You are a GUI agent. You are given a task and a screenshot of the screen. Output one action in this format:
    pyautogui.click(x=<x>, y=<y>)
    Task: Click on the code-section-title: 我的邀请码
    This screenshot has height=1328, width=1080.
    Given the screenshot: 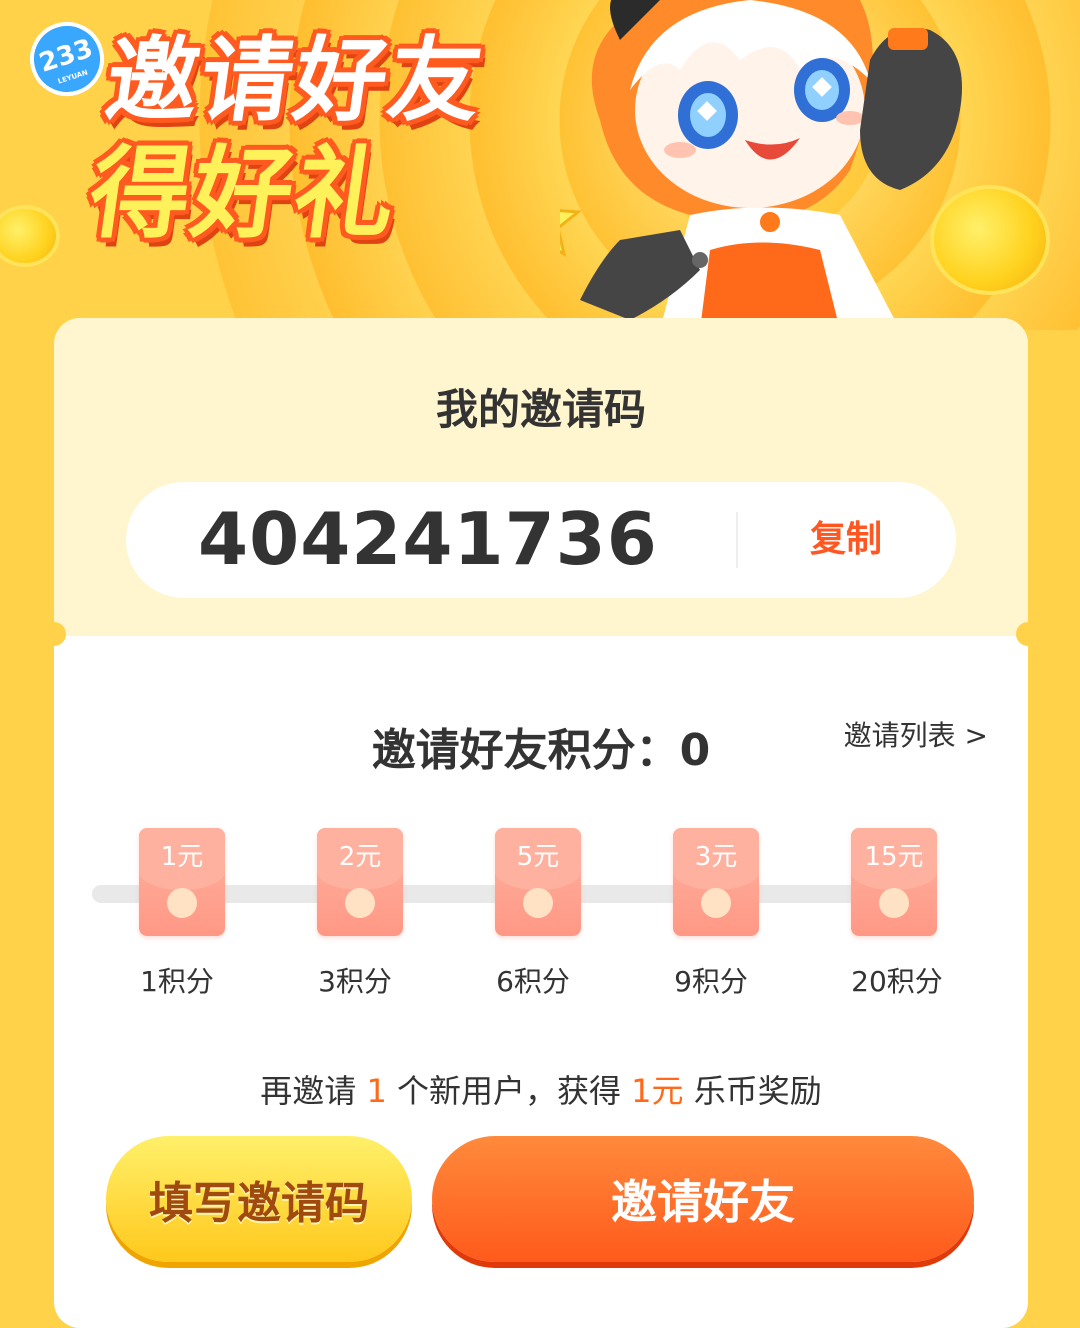 What is the action you would take?
    pyautogui.click(x=540, y=409)
    